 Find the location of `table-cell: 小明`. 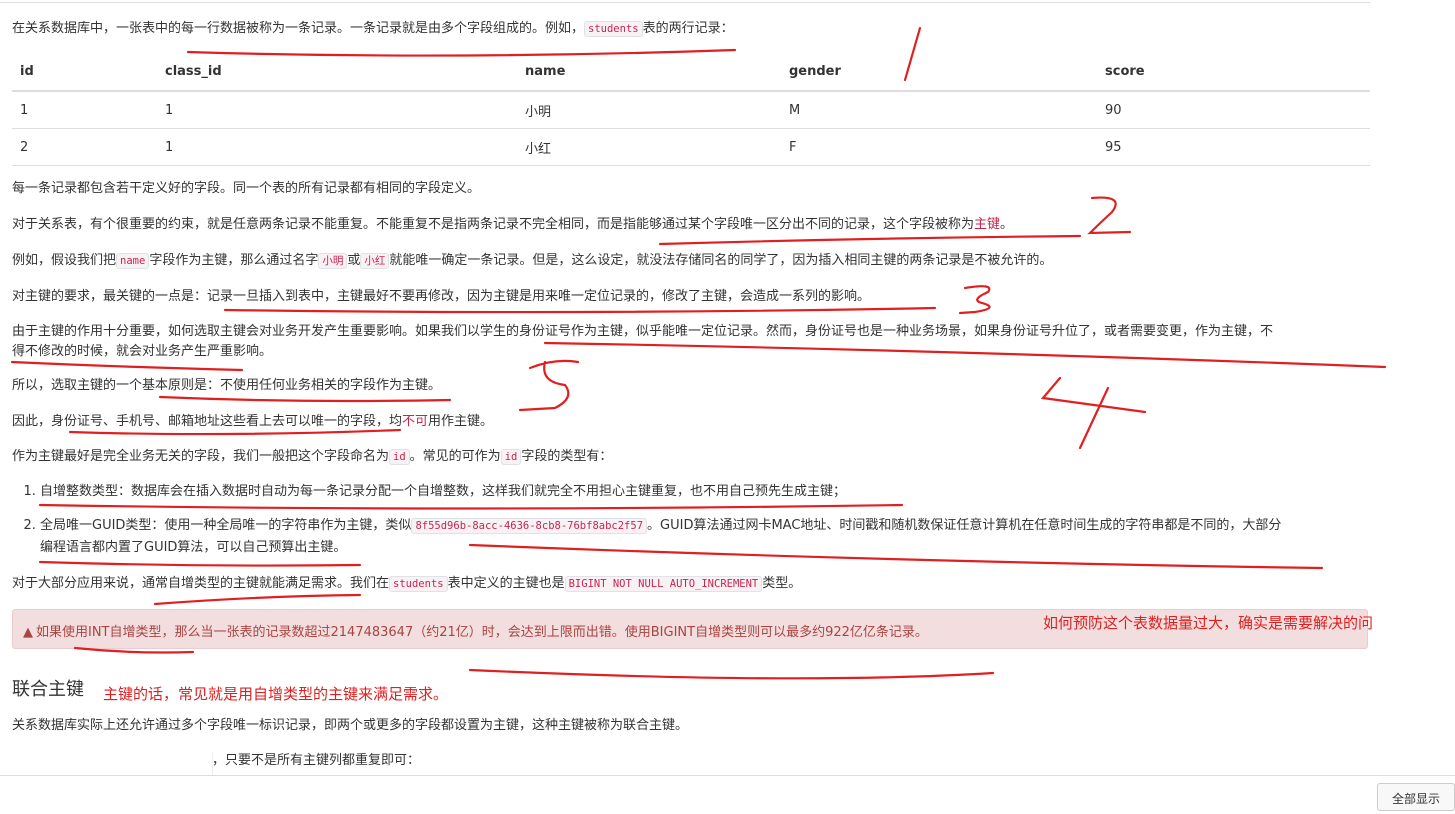

table-cell: 小明 is located at coordinates (649, 110).